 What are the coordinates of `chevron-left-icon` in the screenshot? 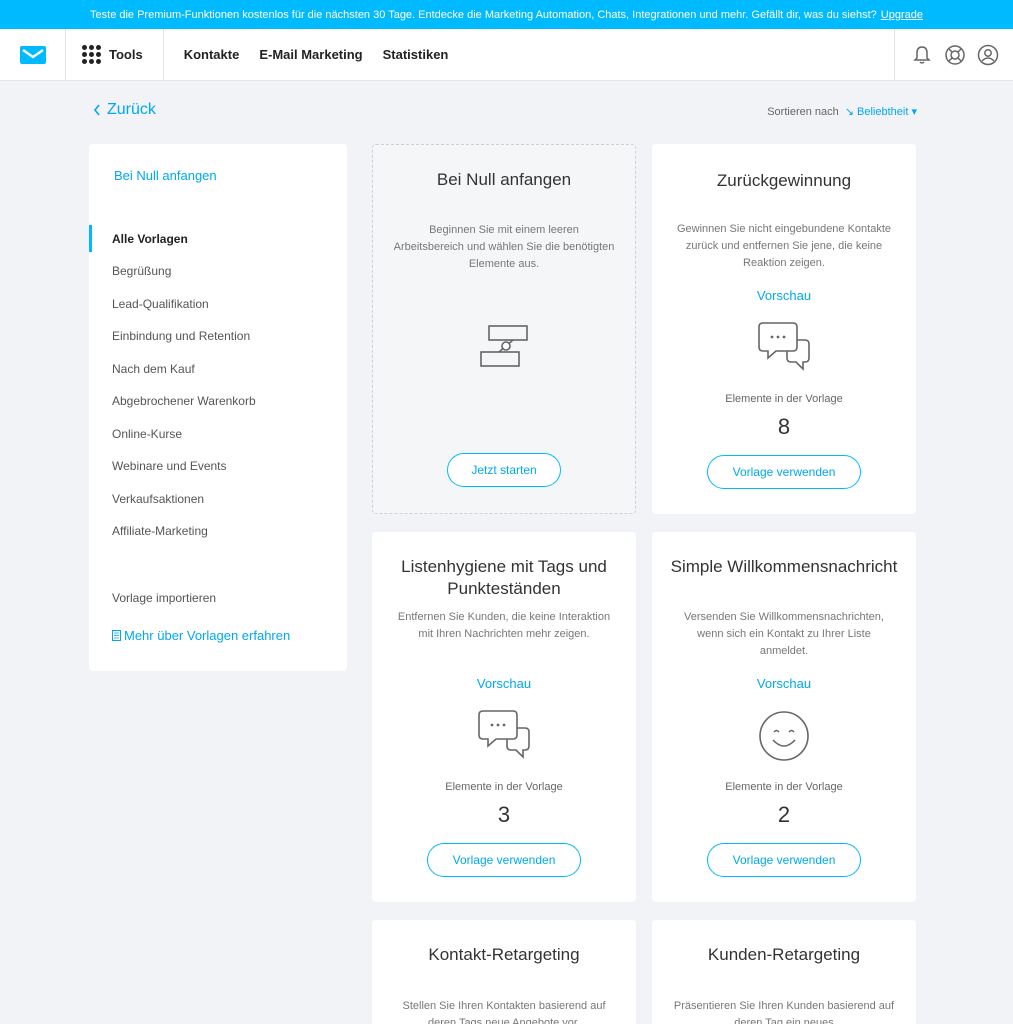 It's located at (96, 110).